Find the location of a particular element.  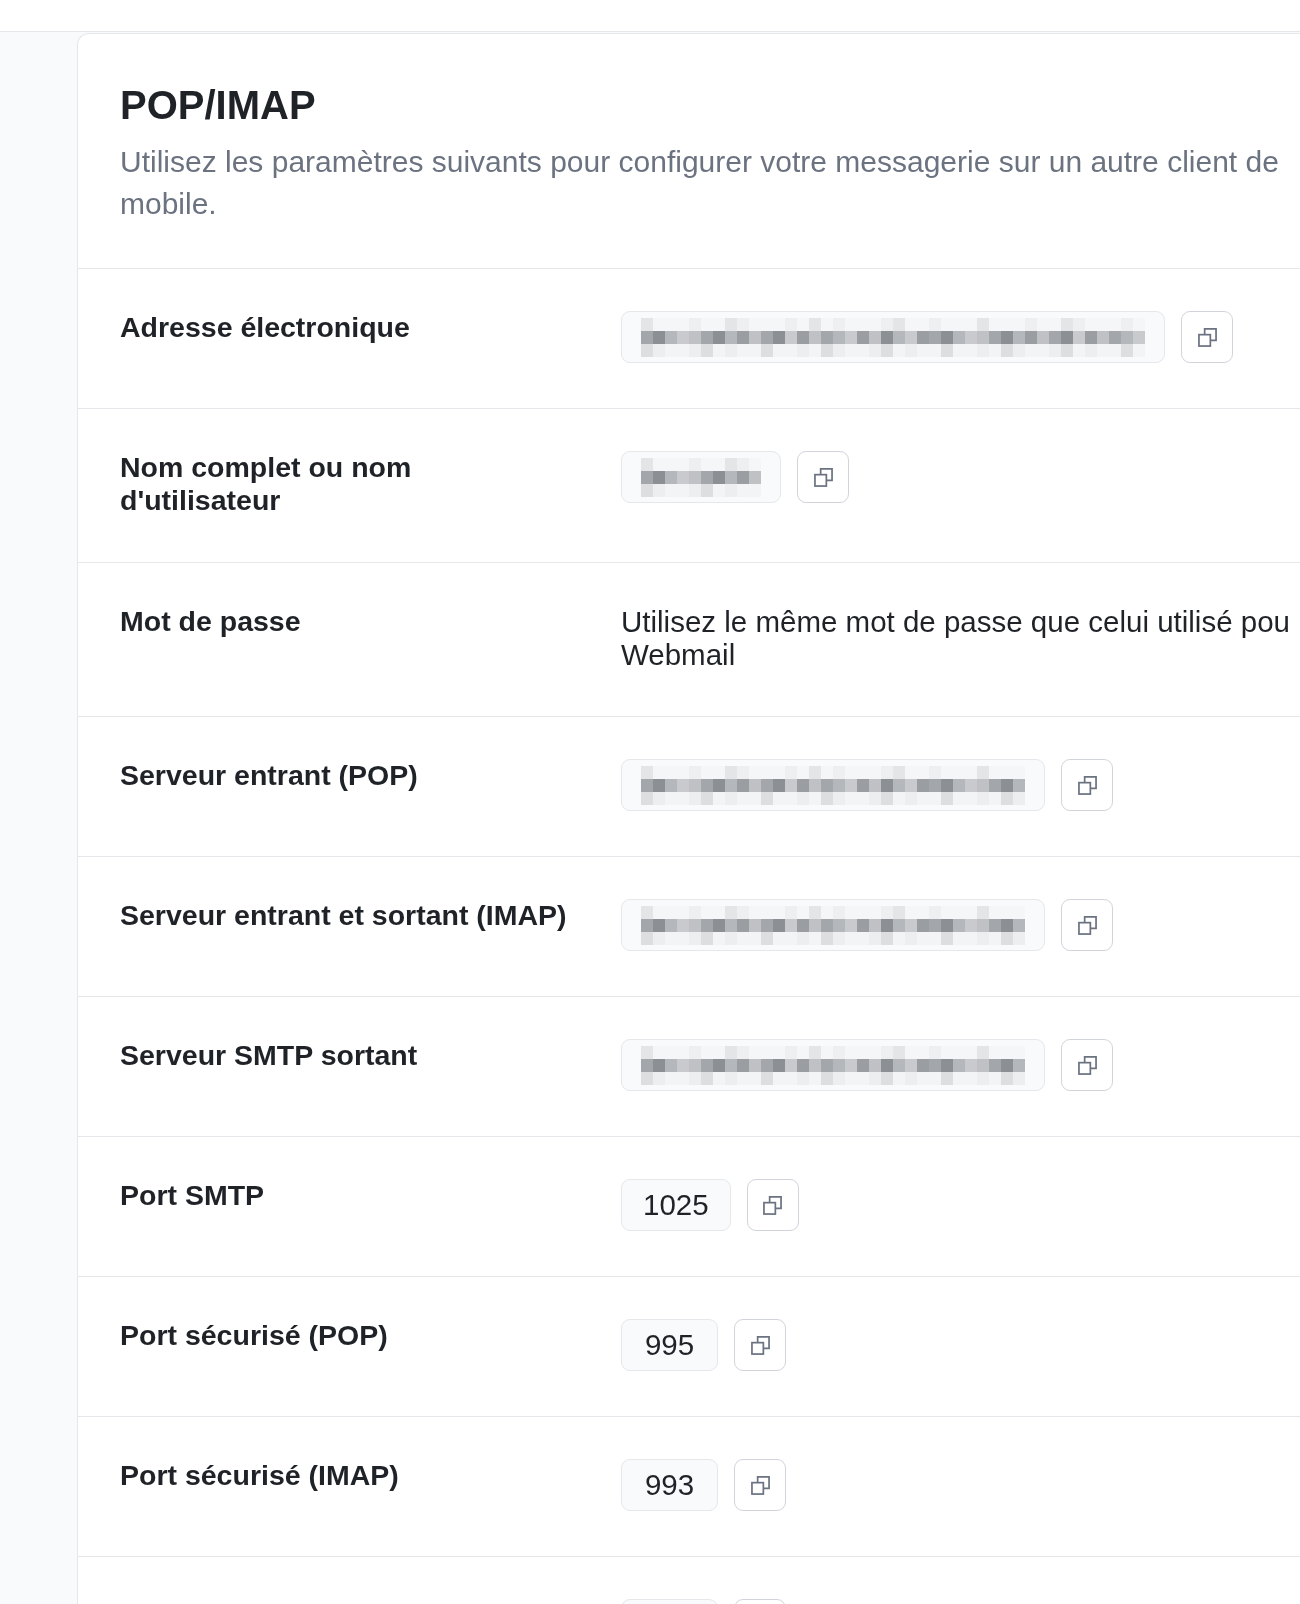

field-label: Serveur entrant et sortant (IMAP) is located at coordinates (343, 915).